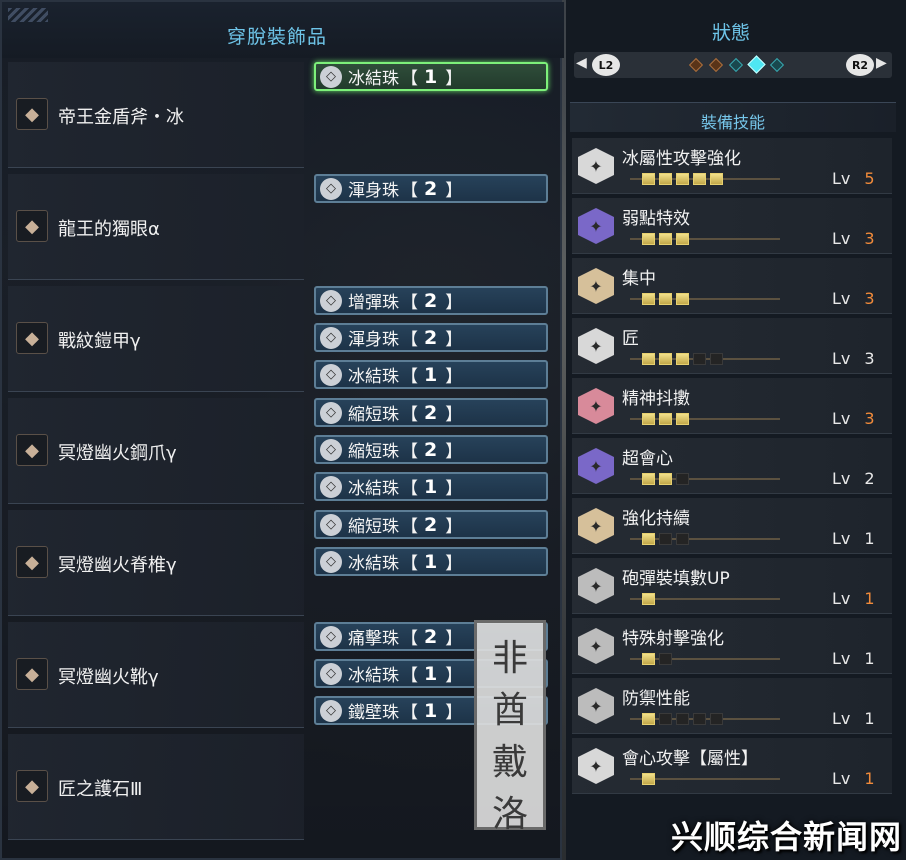 The width and height of the screenshot is (906, 860). I want to click on site-watermark: 兴顺综合新闻网, so click(786, 837).